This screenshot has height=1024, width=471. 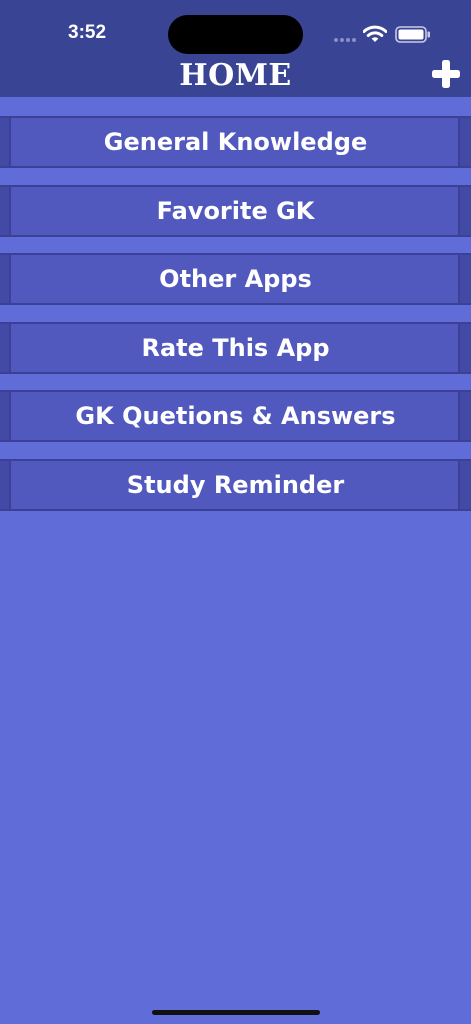 I want to click on menu-item-other-apps: Other Apps, so click(x=235, y=279).